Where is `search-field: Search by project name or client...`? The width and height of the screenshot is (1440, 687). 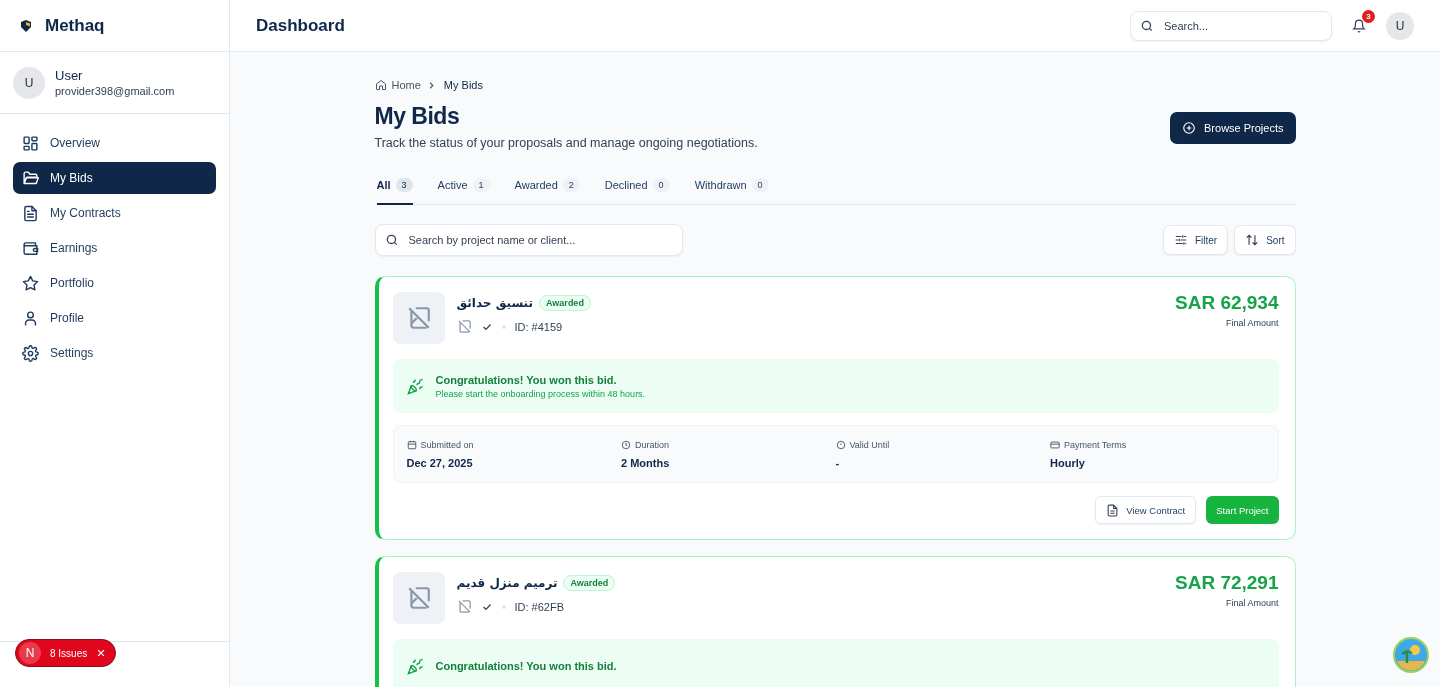 search-field: Search by project name or client... is located at coordinates (528, 240).